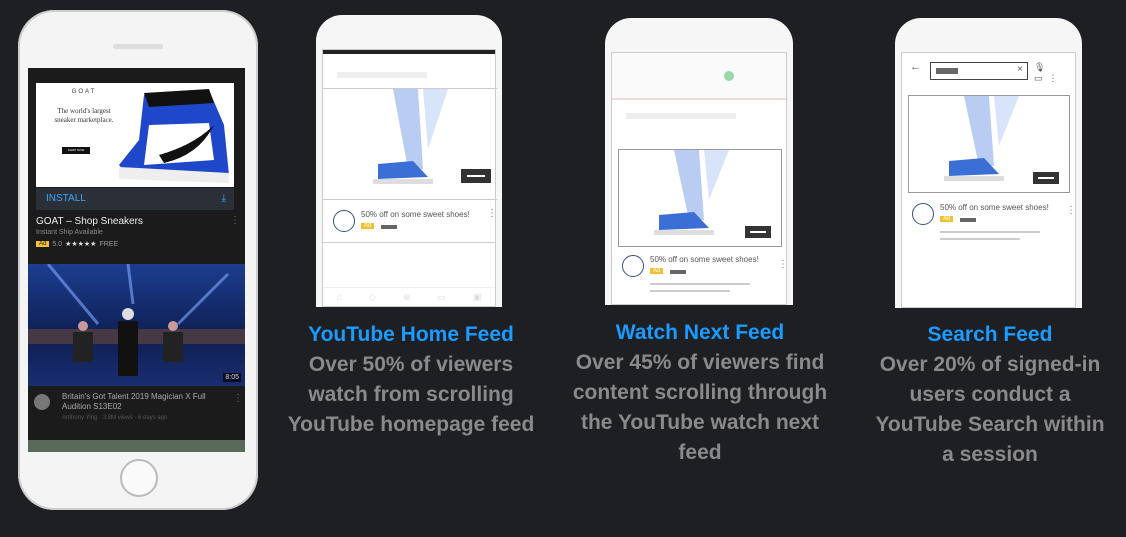  What do you see at coordinates (915, 67) in the screenshot?
I see `back-arrow-icon: ←` at bounding box center [915, 67].